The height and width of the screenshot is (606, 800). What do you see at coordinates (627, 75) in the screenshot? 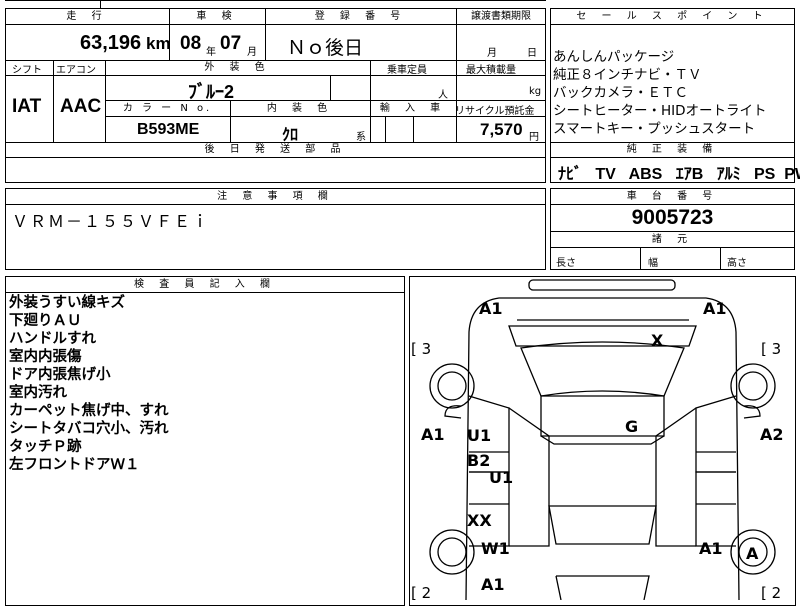
I see `list-item: 純正８インチナビ・ＴＶ` at bounding box center [627, 75].